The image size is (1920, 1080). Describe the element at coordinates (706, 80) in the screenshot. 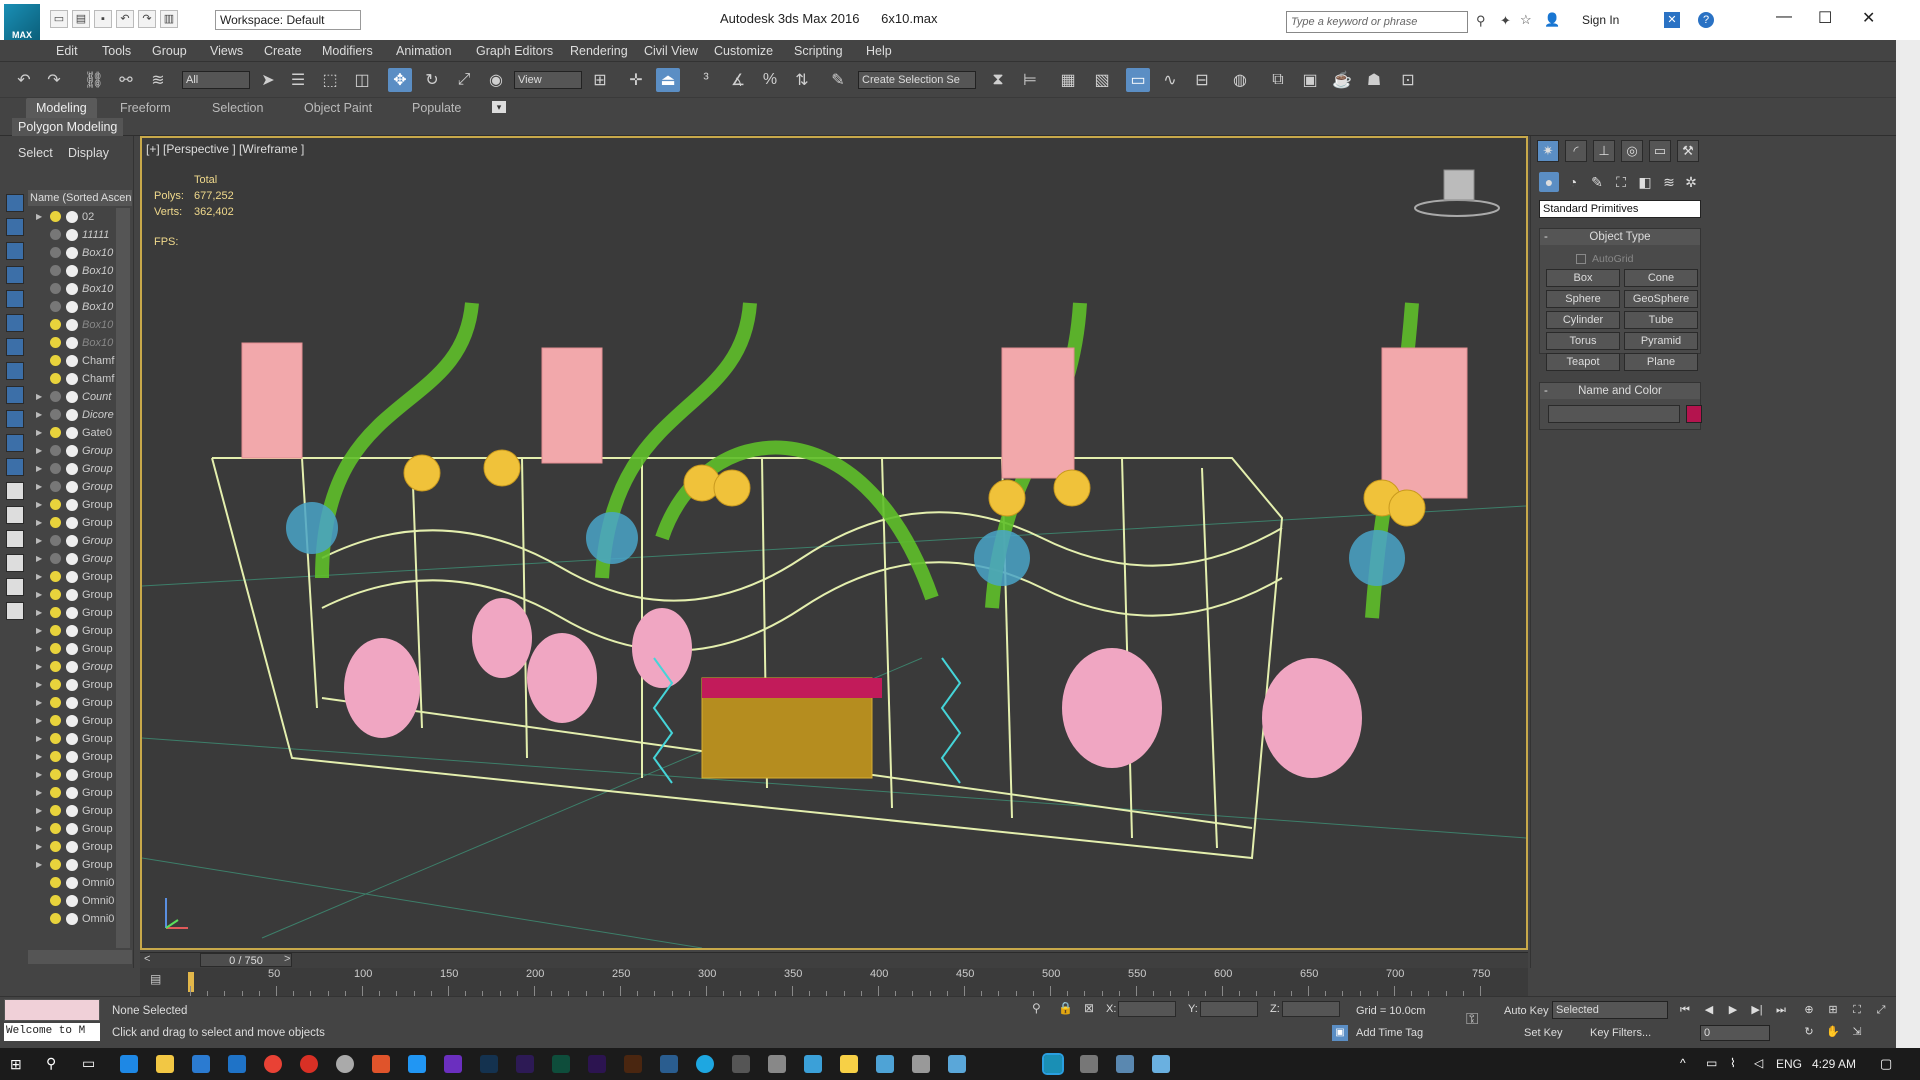

I see `snap-toggle-icon: ³` at that location.